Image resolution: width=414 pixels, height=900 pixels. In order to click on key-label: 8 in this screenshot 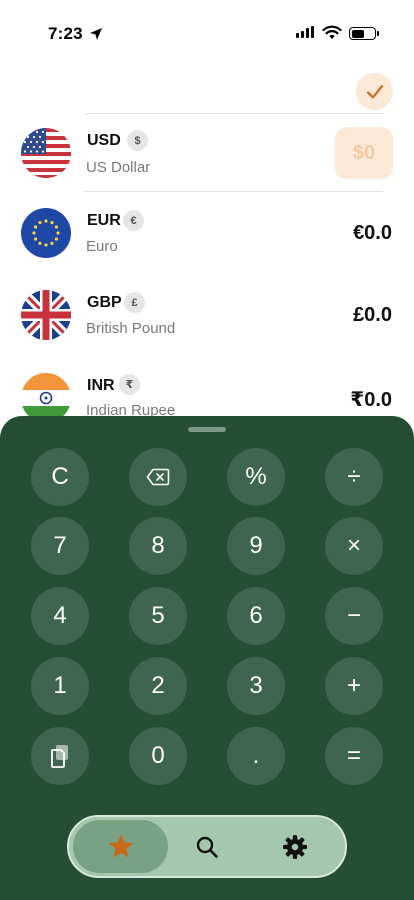, I will do `click(158, 545)`.